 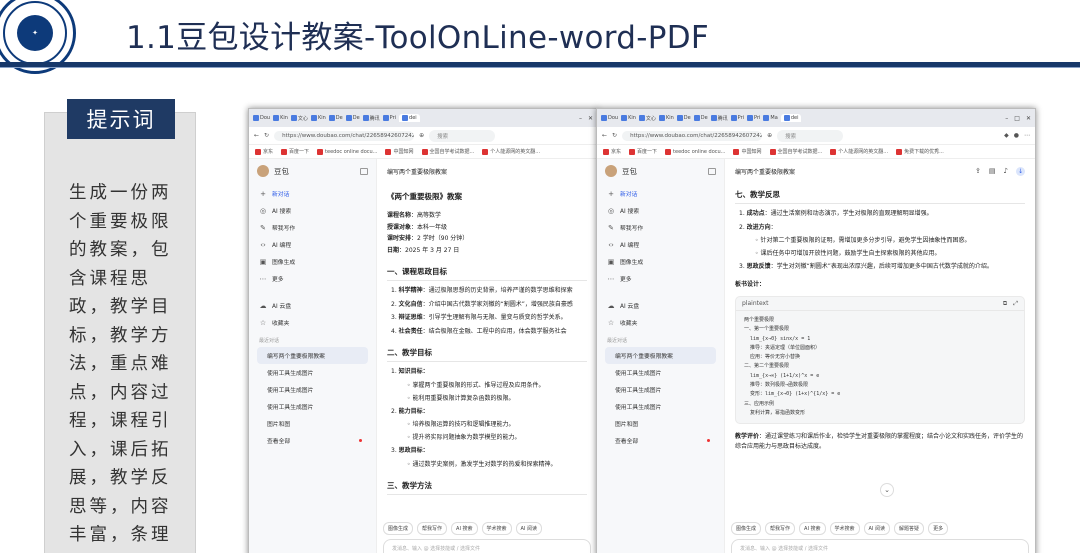 What do you see at coordinates (1015, 304) in the screenshot?
I see `expand-icon: ⤢` at bounding box center [1015, 304].